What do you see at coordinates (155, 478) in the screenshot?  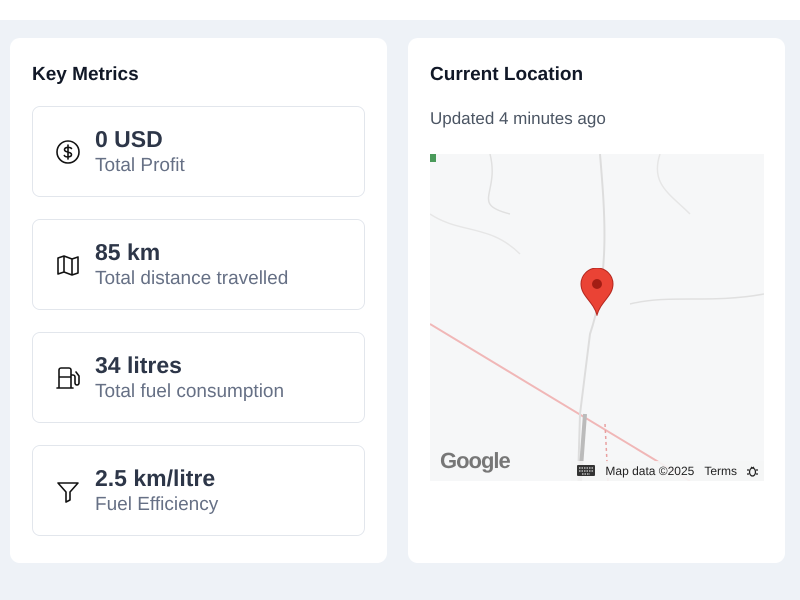 I see `metric-value: 2.5 km/litre` at bounding box center [155, 478].